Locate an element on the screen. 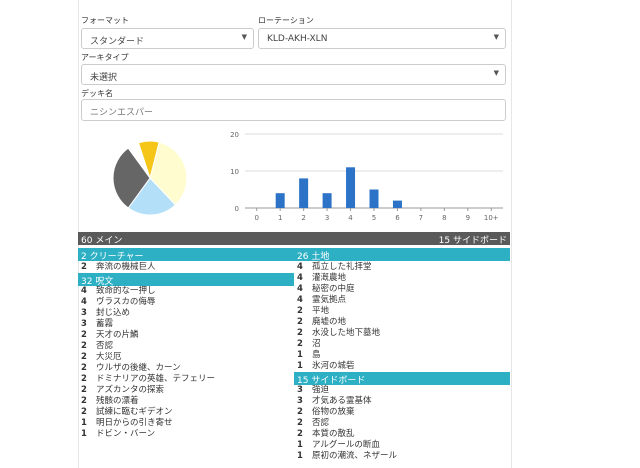  card-name: ヴラスカの侮辱 is located at coordinates (126, 302).